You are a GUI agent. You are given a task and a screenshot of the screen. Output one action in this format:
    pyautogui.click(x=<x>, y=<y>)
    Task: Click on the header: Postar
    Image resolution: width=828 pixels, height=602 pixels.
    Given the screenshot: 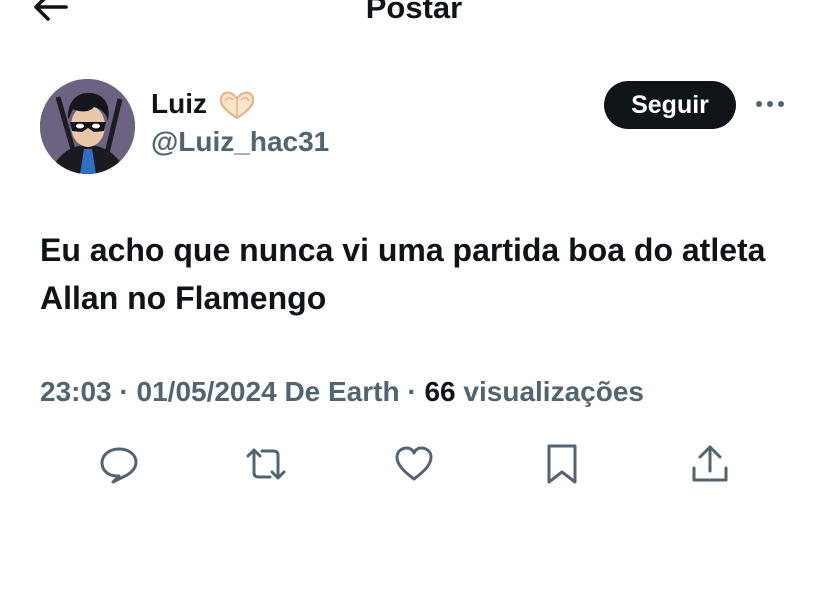 What is the action you would take?
    pyautogui.click(x=414, y=15)
    